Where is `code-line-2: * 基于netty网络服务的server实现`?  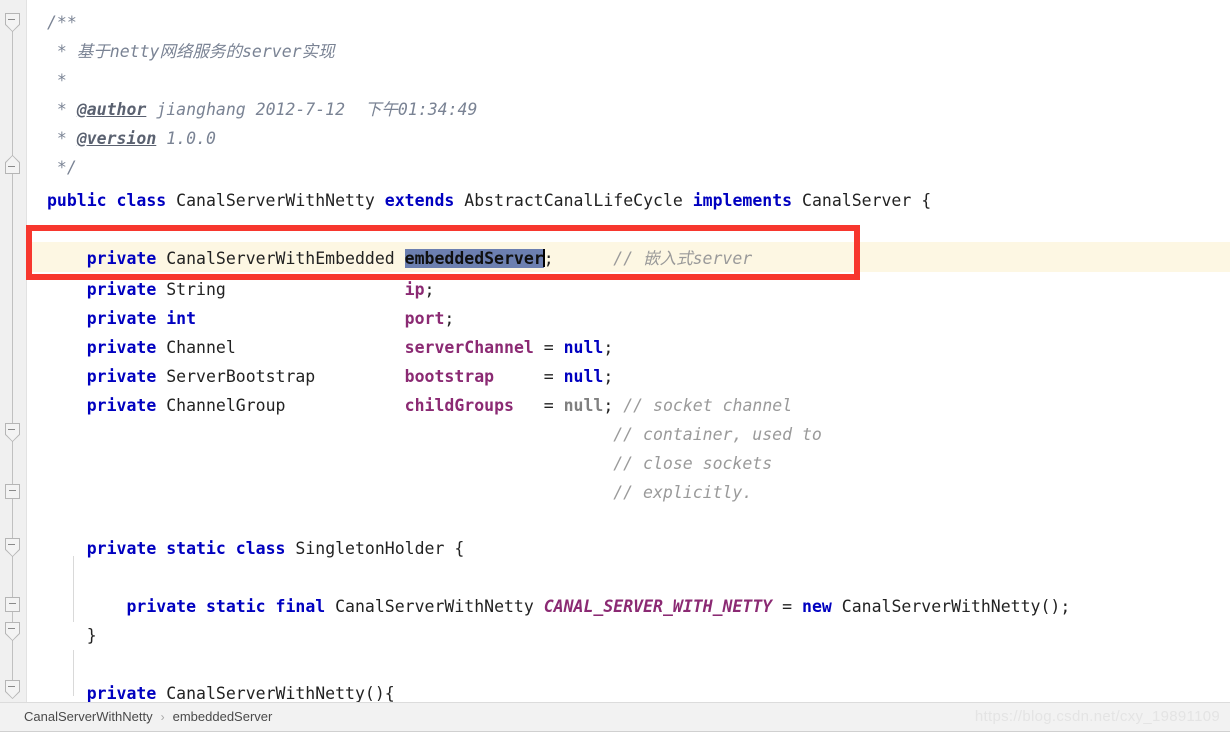 code-line-2: * 基于netty网络服务的server实现 is located at coordinates (191, 51).